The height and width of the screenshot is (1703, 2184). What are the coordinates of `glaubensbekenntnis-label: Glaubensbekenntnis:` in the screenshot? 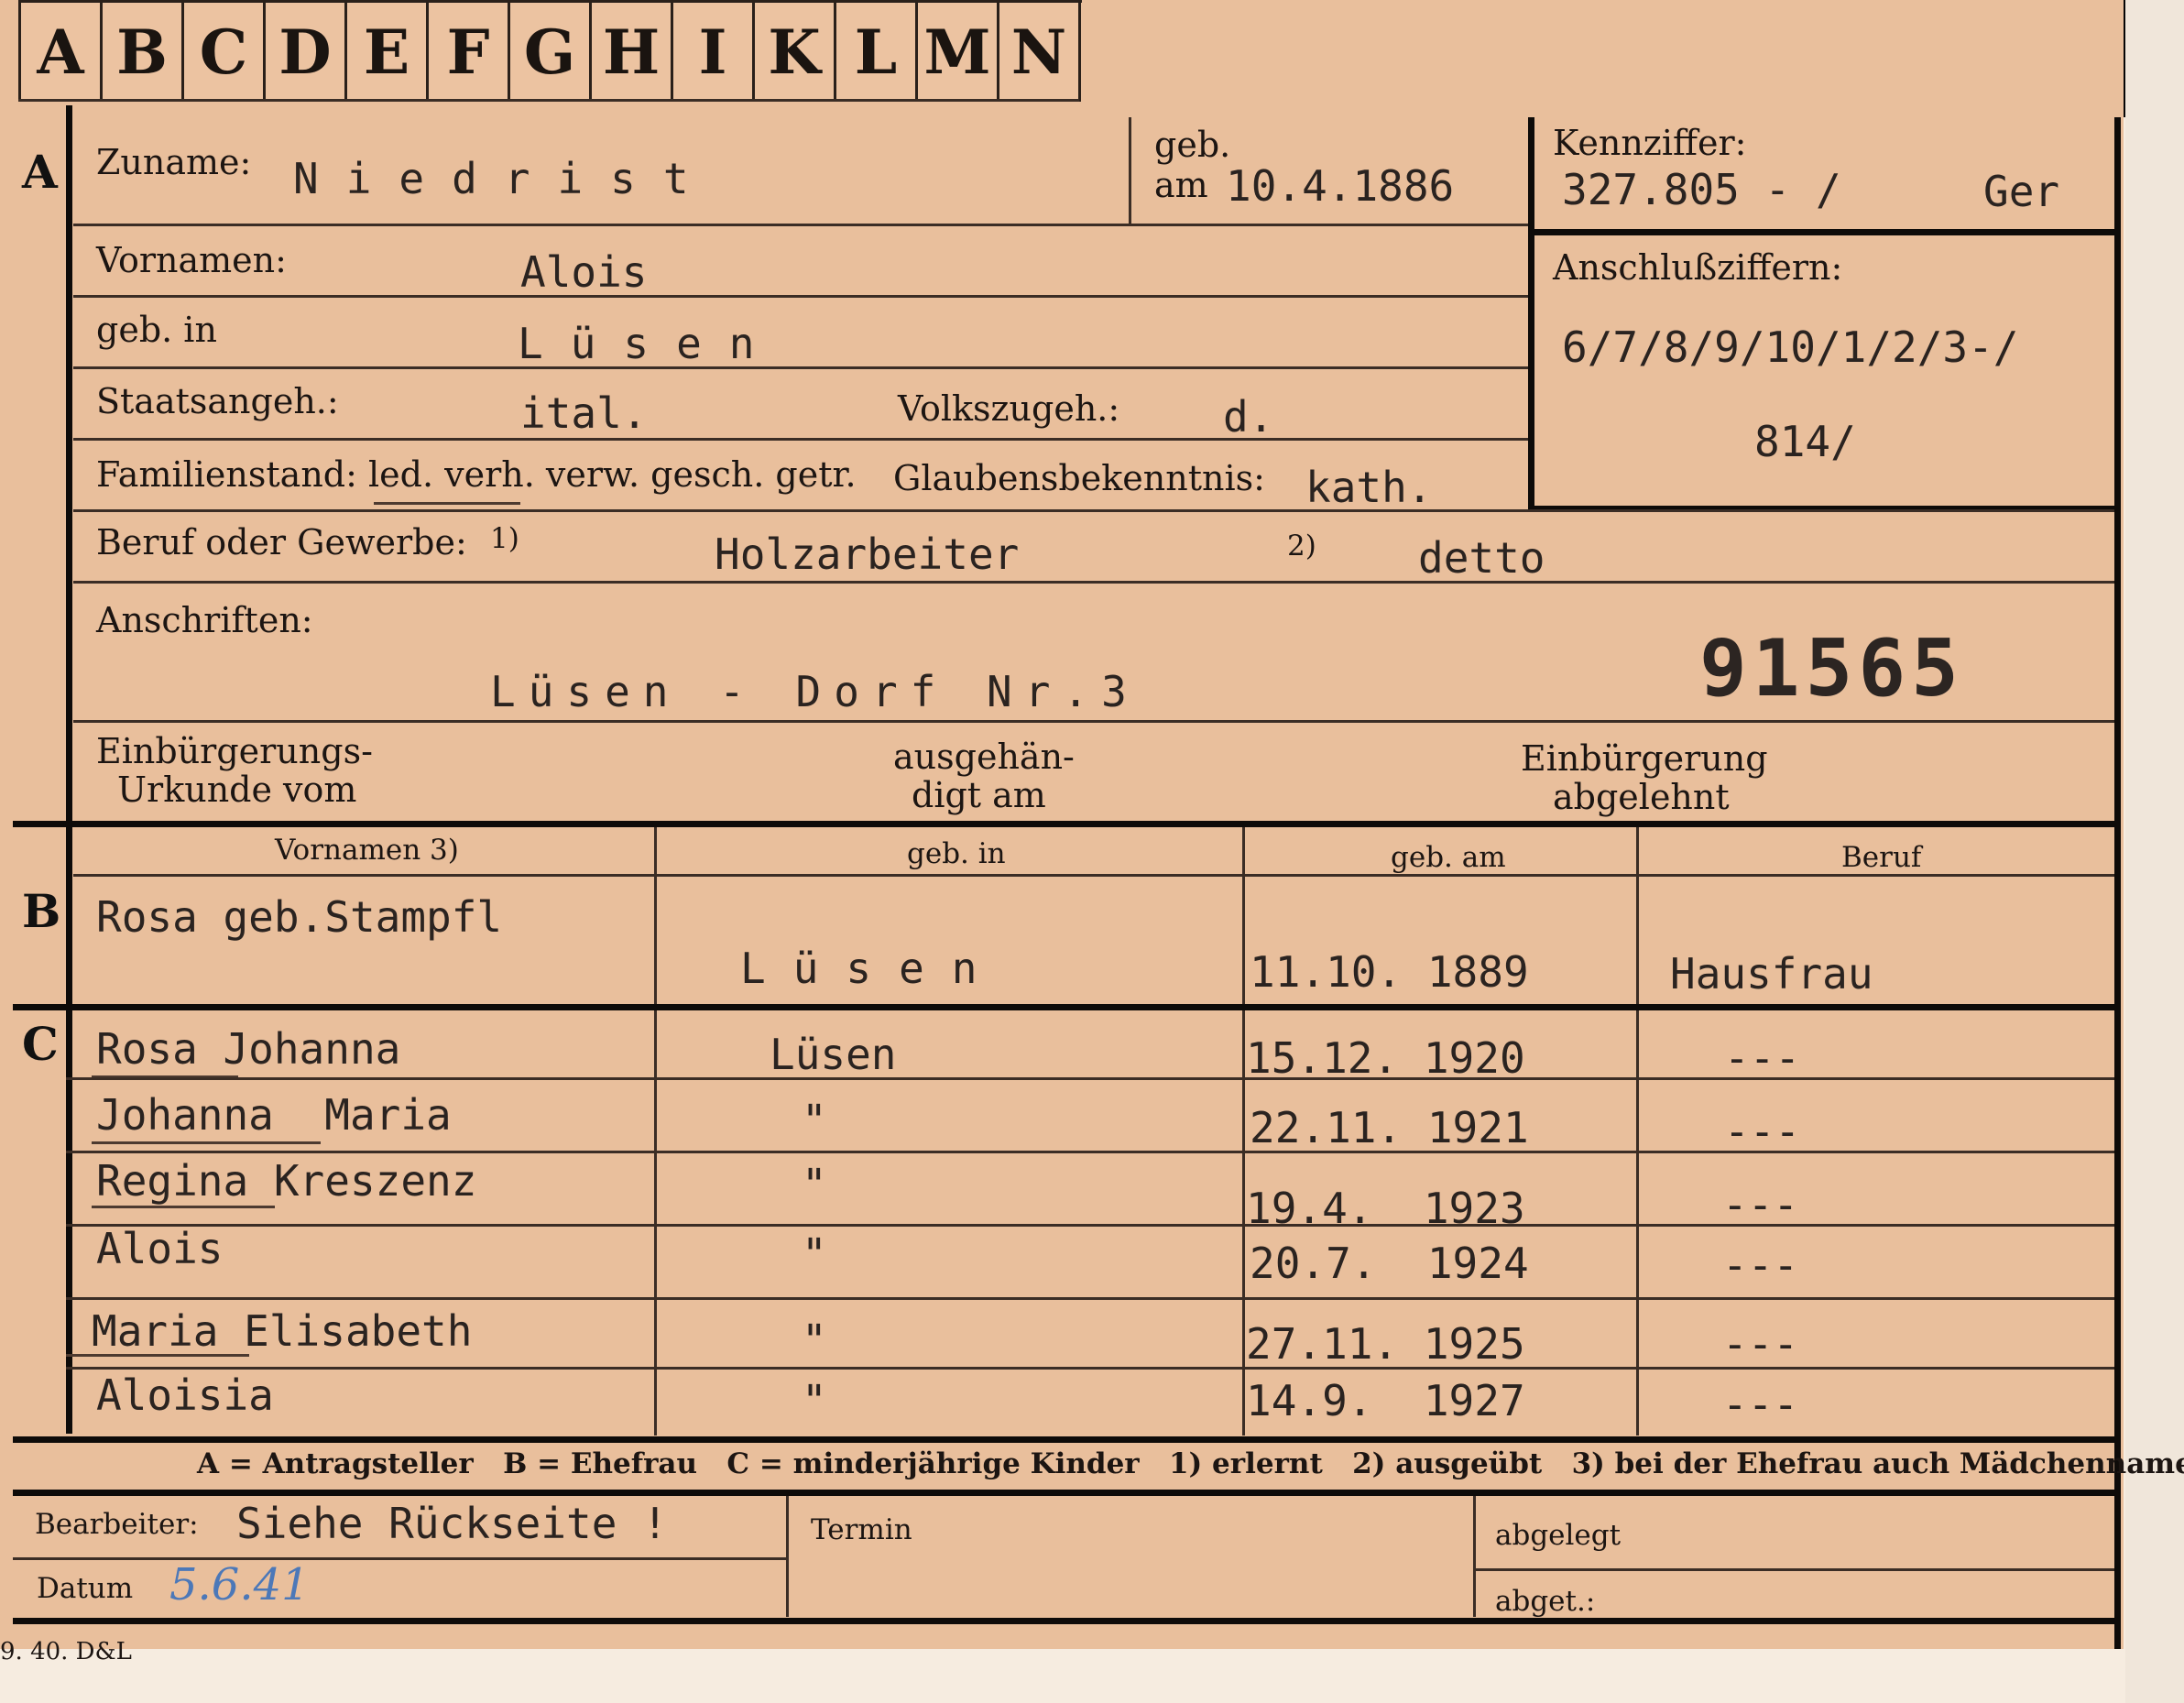 It's located at (1079, 478).